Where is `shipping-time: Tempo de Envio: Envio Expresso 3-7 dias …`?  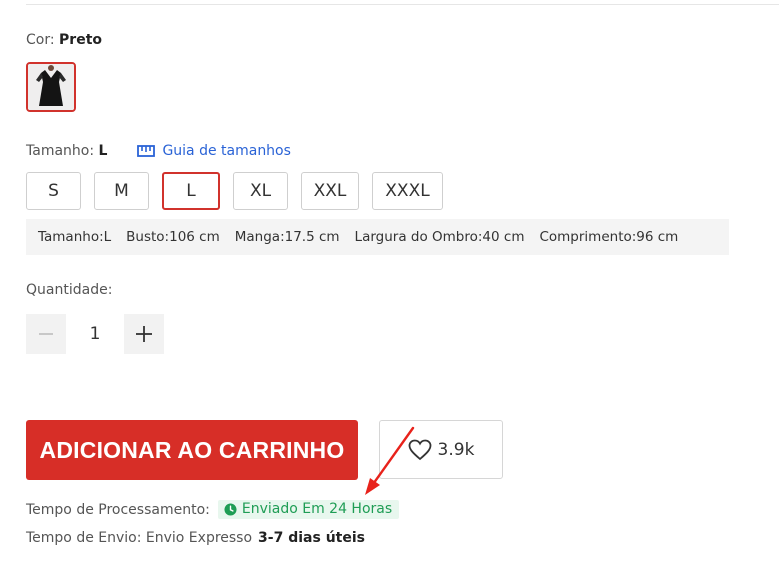
shipping-time: Tempo de Envio: Envio Expresso 3-7 dias … is located at coordinates (195, 538).